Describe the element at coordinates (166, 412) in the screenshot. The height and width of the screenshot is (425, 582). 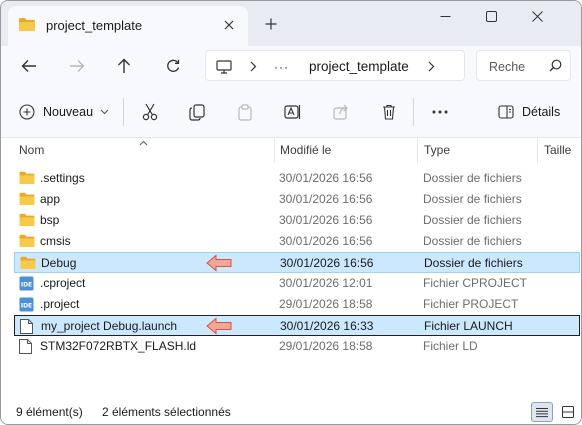
I see `selection-count: 2 éléments sélectionnés` at that location.